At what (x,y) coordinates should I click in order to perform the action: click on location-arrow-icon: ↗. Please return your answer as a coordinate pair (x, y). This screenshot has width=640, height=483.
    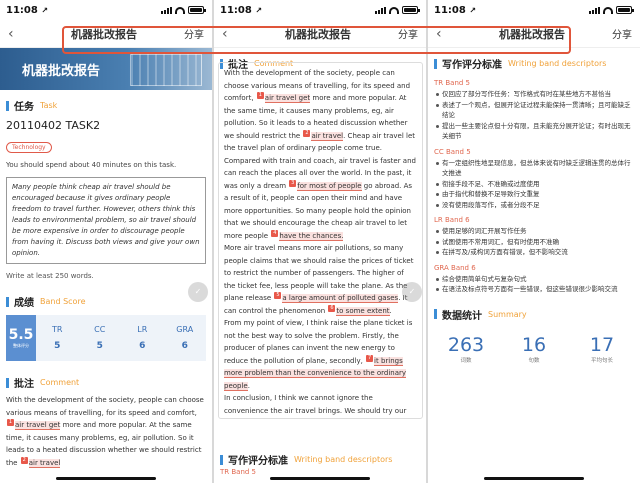
    Looking at the image, I should click on (473, 10).